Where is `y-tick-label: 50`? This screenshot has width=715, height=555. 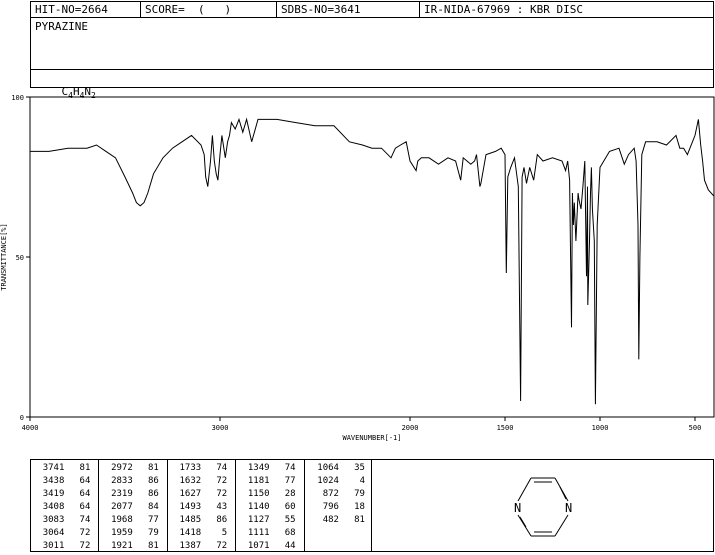
y-tick-label: 50 is located at coordinates (20, 258).